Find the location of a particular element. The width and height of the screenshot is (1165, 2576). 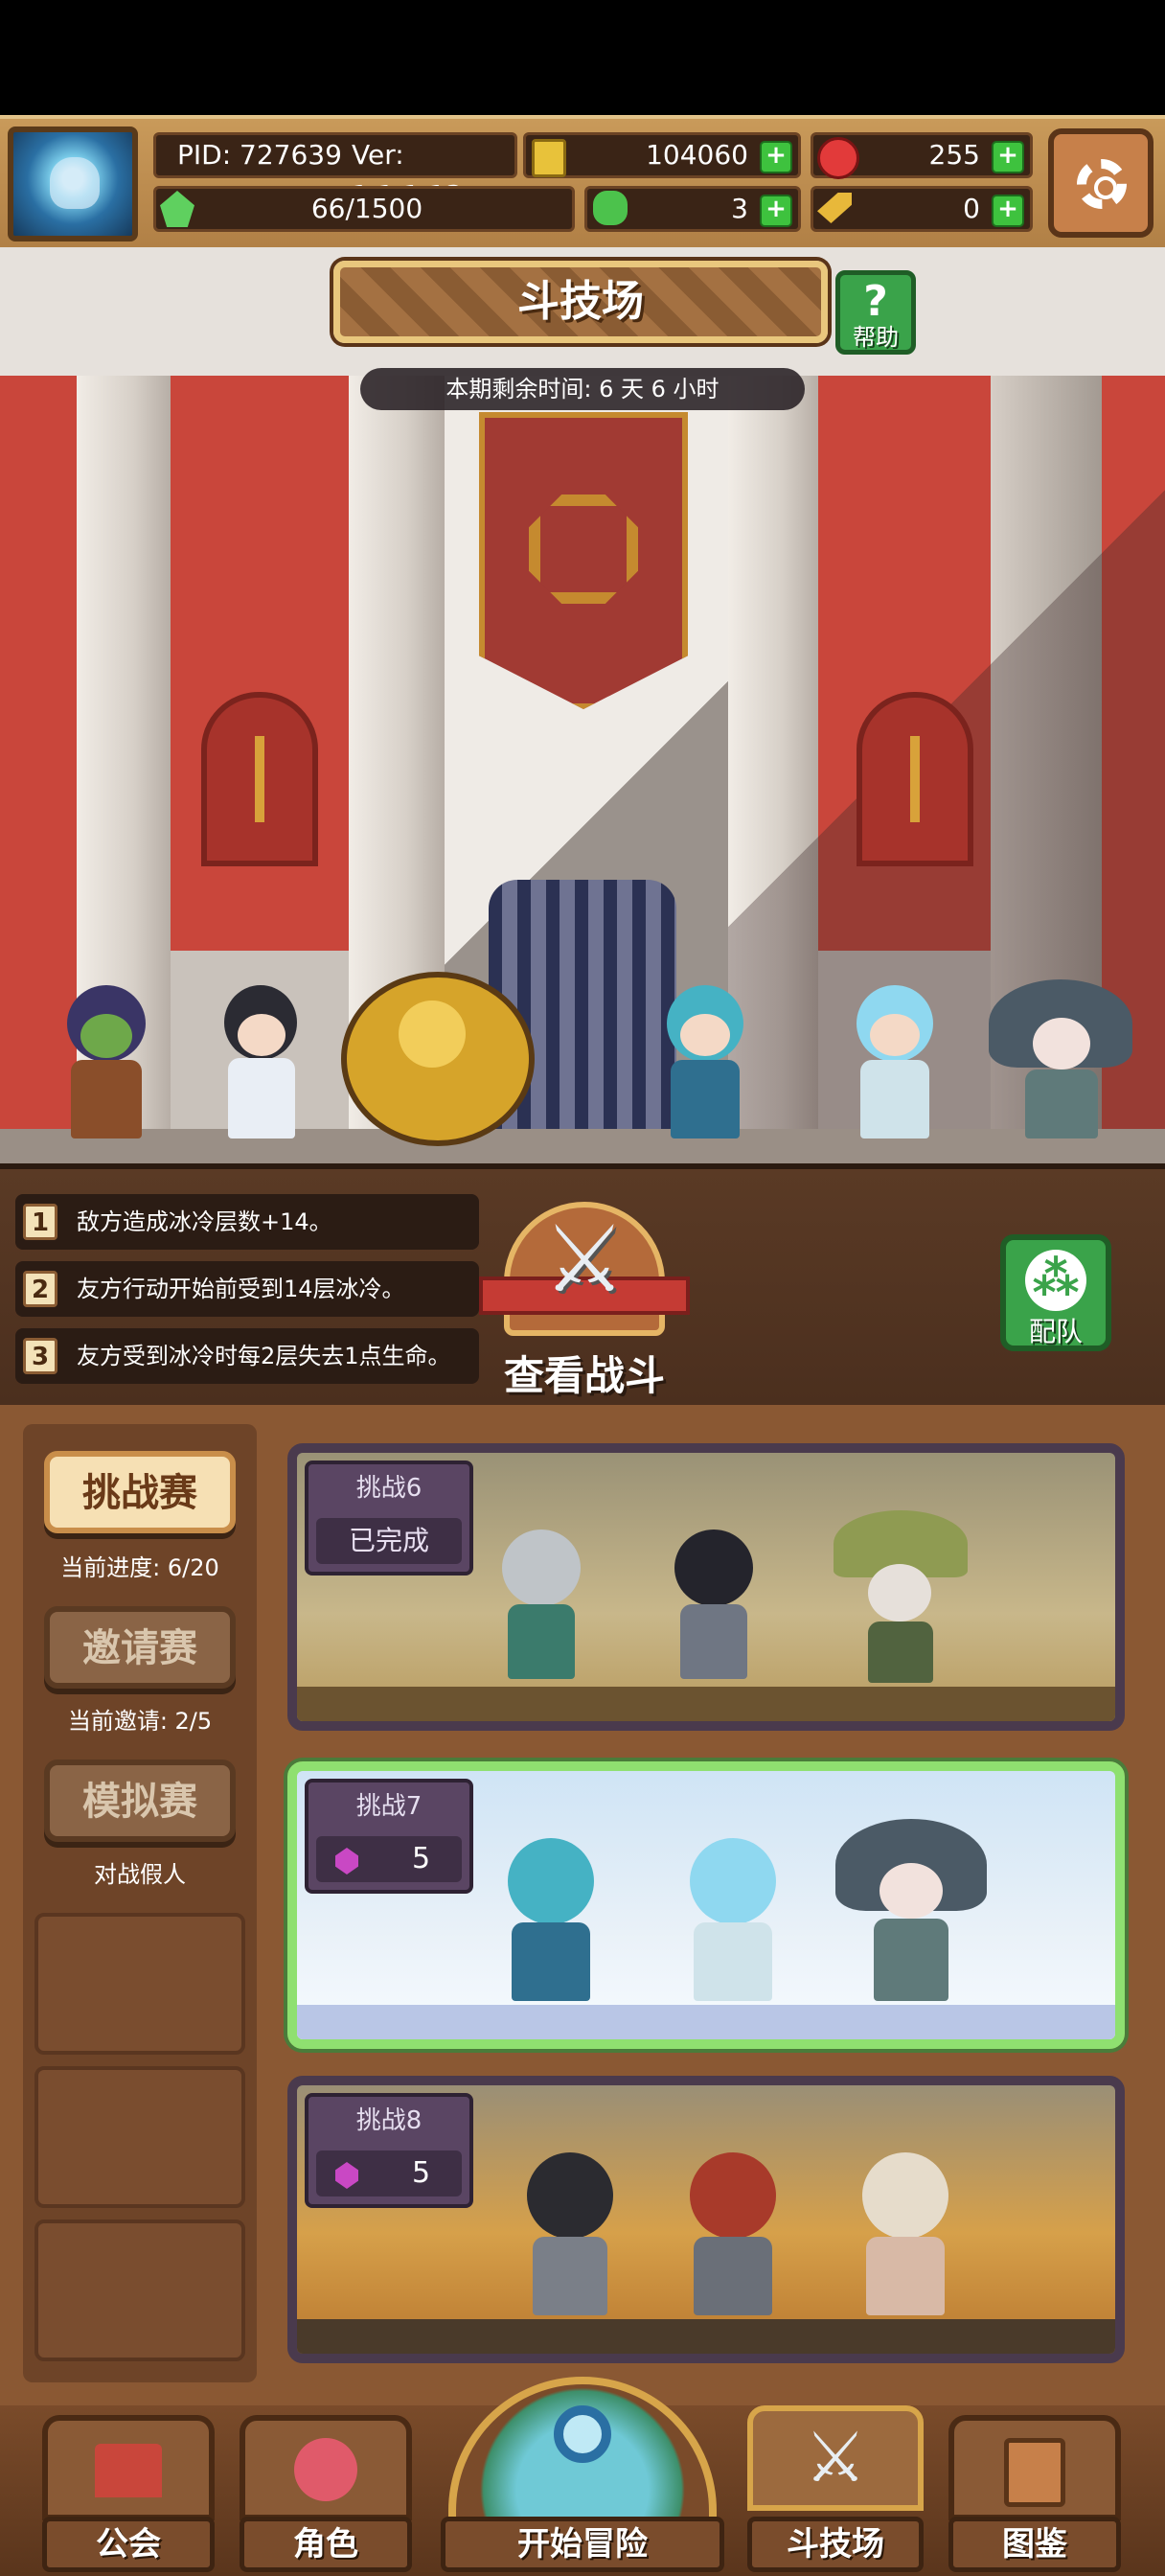

modifier-text: 友方行动开始前受到14层冰冷。 is located at coordinates (241, 1289).